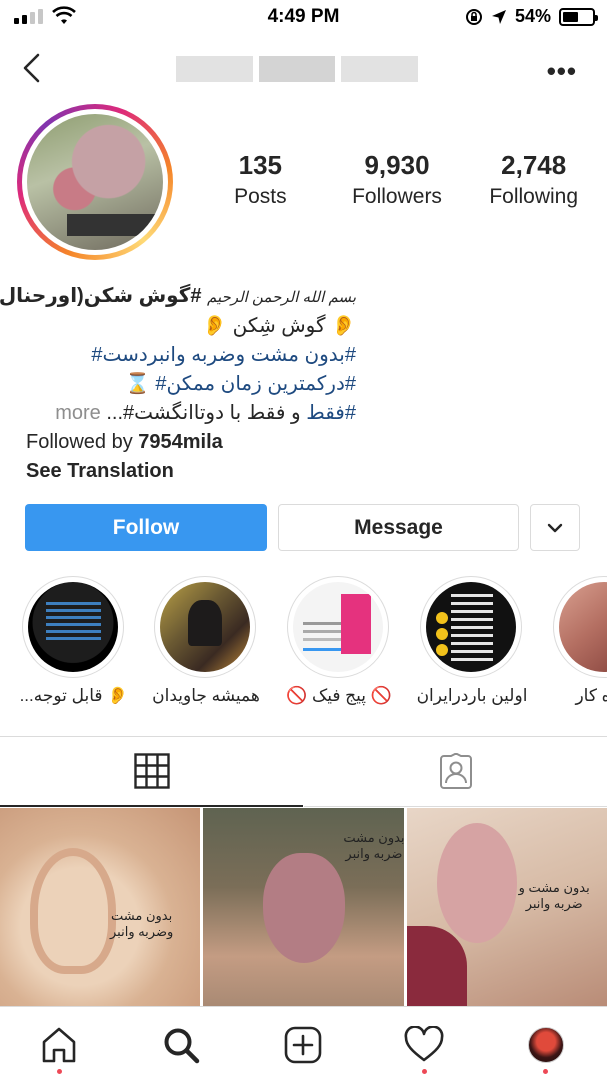 The height and width of the screenshot is (1080, 607). What do you see at coordinates (142, 931) in the screenshot?
I see `post-caption-line: وضربه وانبر` at bounding box center [142, 931].